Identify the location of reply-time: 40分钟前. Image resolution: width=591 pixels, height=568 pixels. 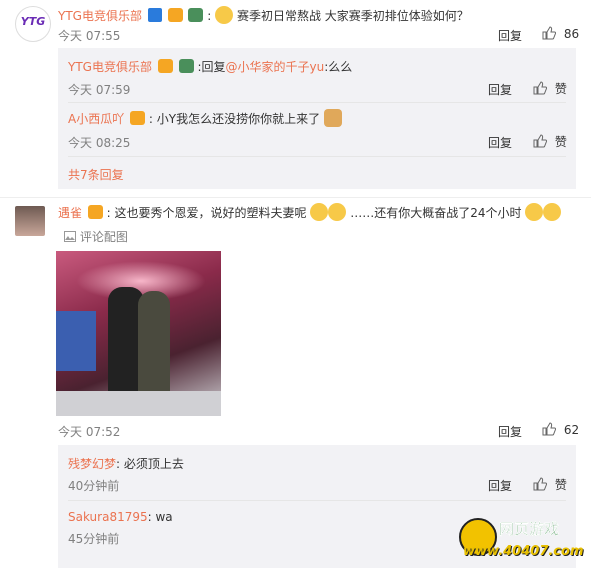
(94, 486).